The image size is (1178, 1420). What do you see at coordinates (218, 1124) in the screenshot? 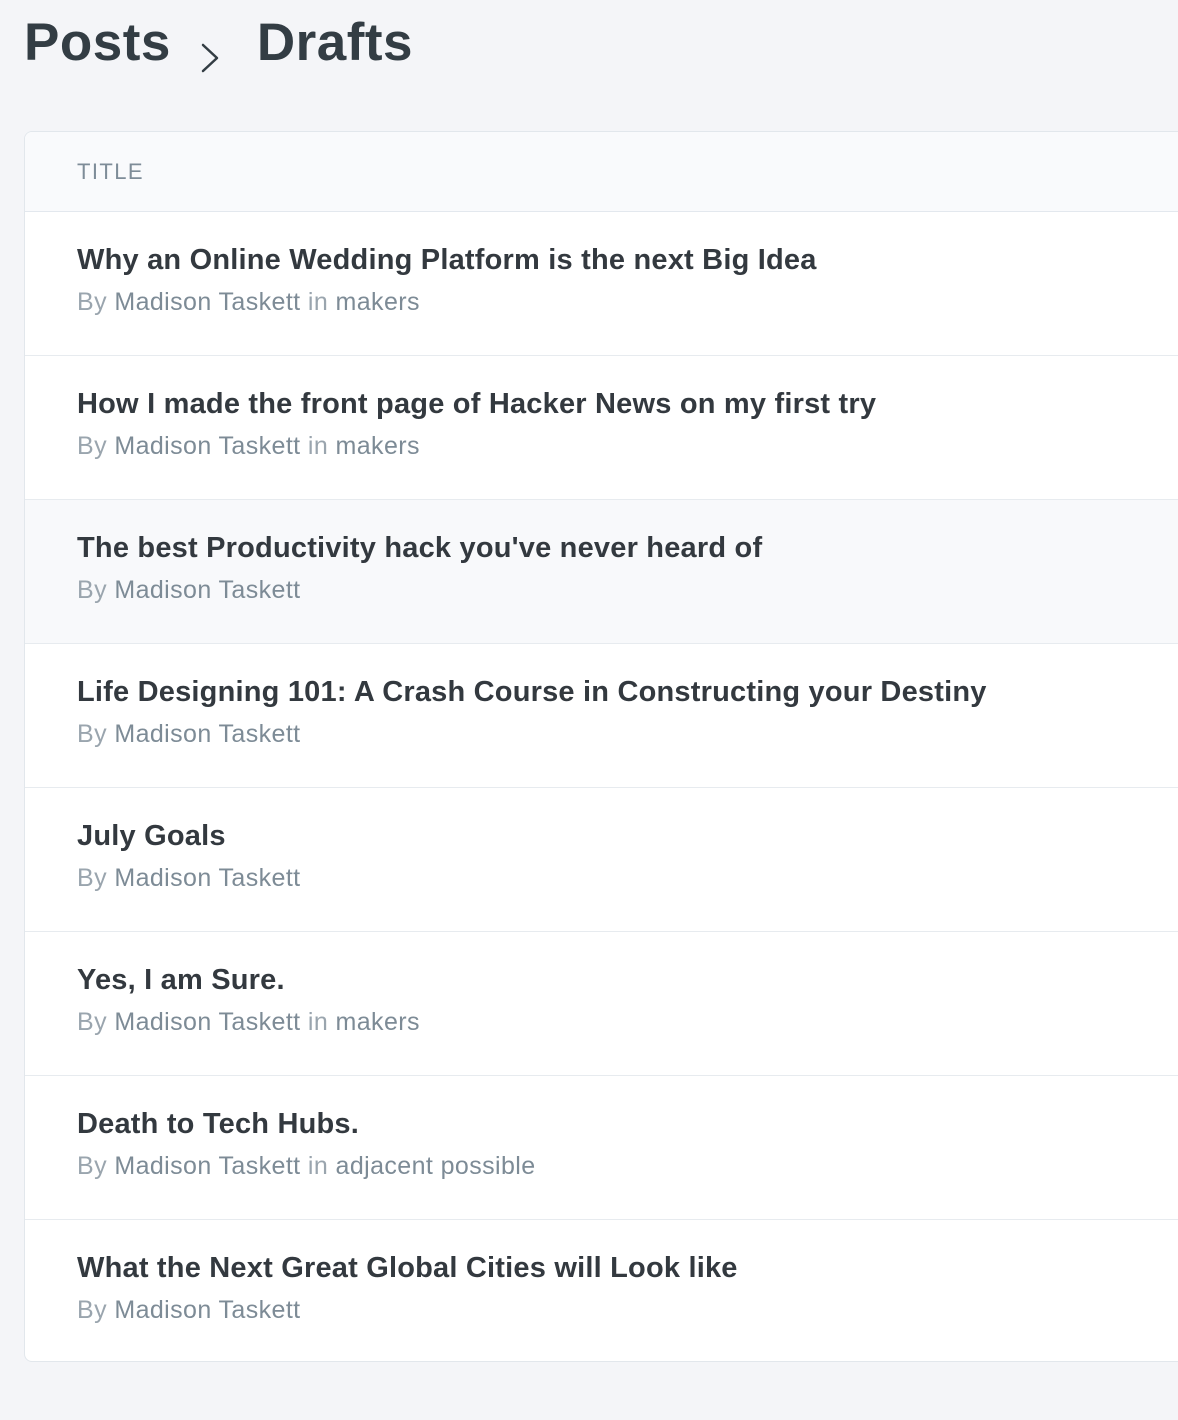
I see `post-title: Death to Tech Hubs.` at bounding box center [218, 1124].